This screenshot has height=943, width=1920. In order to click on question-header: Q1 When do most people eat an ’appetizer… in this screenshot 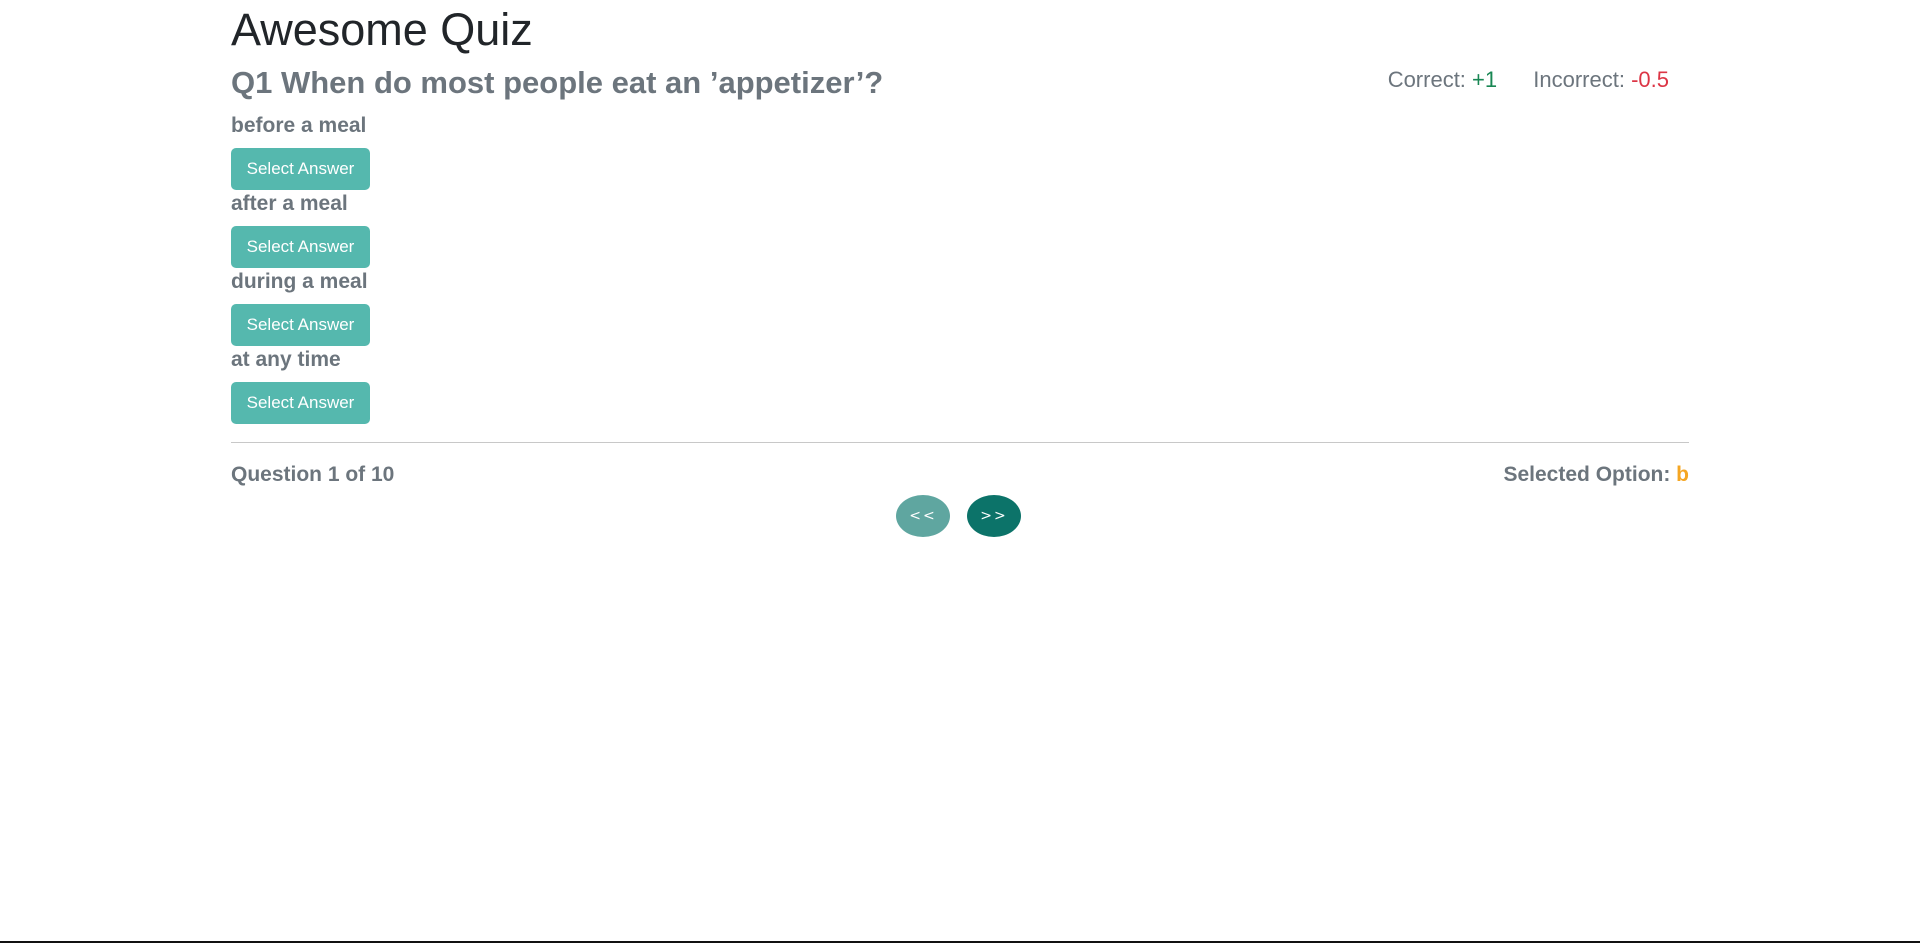, I will do `click(960, 85)`.